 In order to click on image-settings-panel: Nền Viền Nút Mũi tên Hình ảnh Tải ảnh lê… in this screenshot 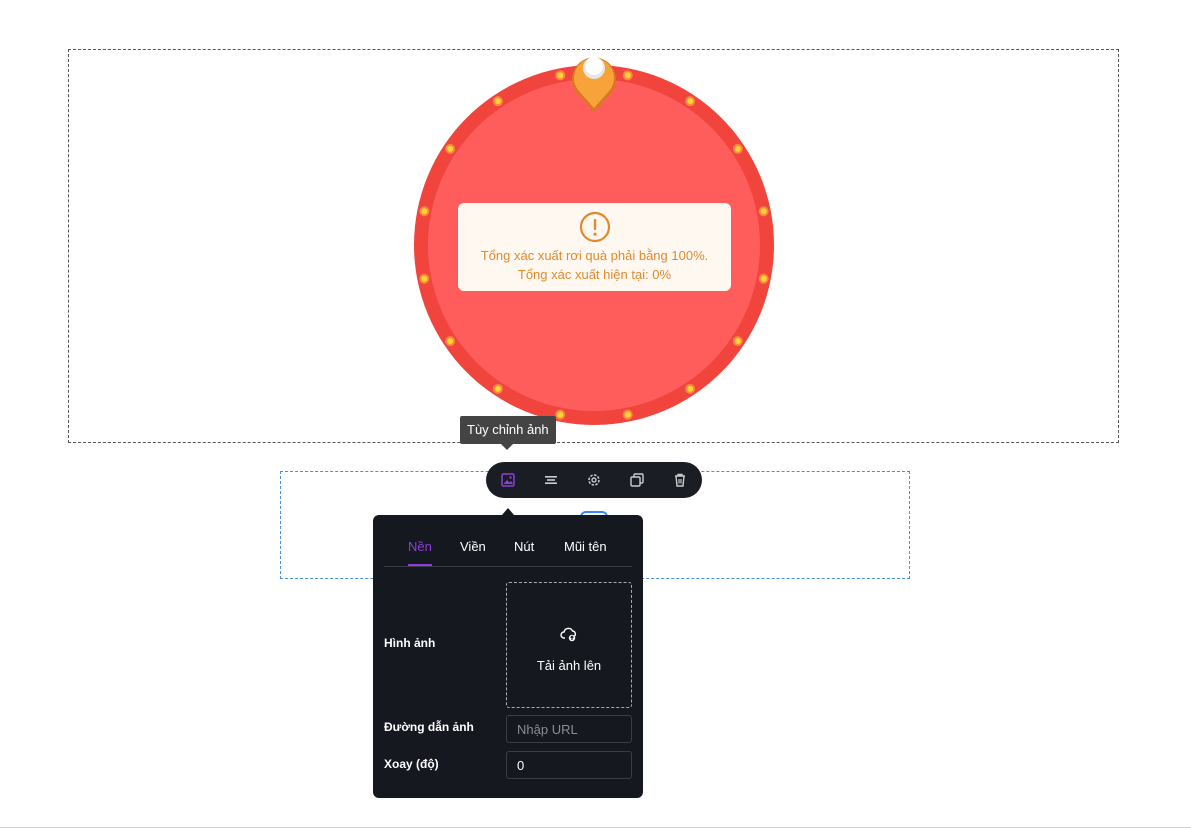, I will do `click(508, 656)`.